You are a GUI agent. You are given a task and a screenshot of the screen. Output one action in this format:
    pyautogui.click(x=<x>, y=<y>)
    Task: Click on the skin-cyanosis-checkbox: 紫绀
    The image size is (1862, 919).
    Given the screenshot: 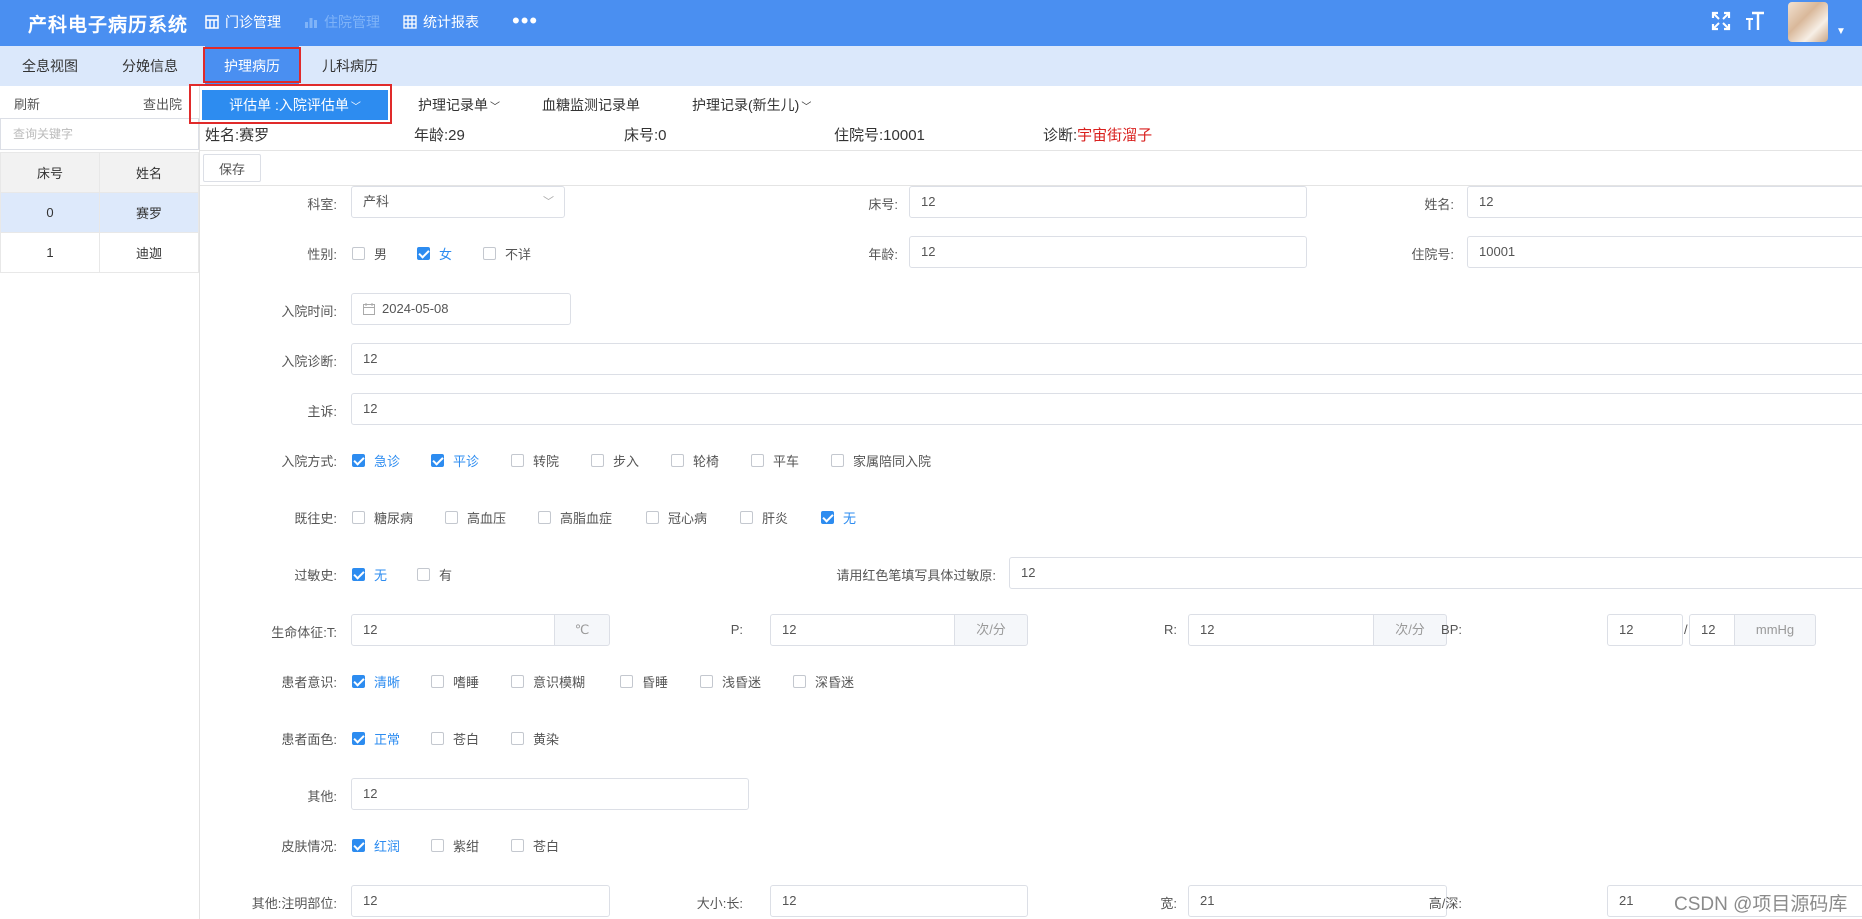 What is the action you would take?
    pyautogui.click(x=455, y=845)
    